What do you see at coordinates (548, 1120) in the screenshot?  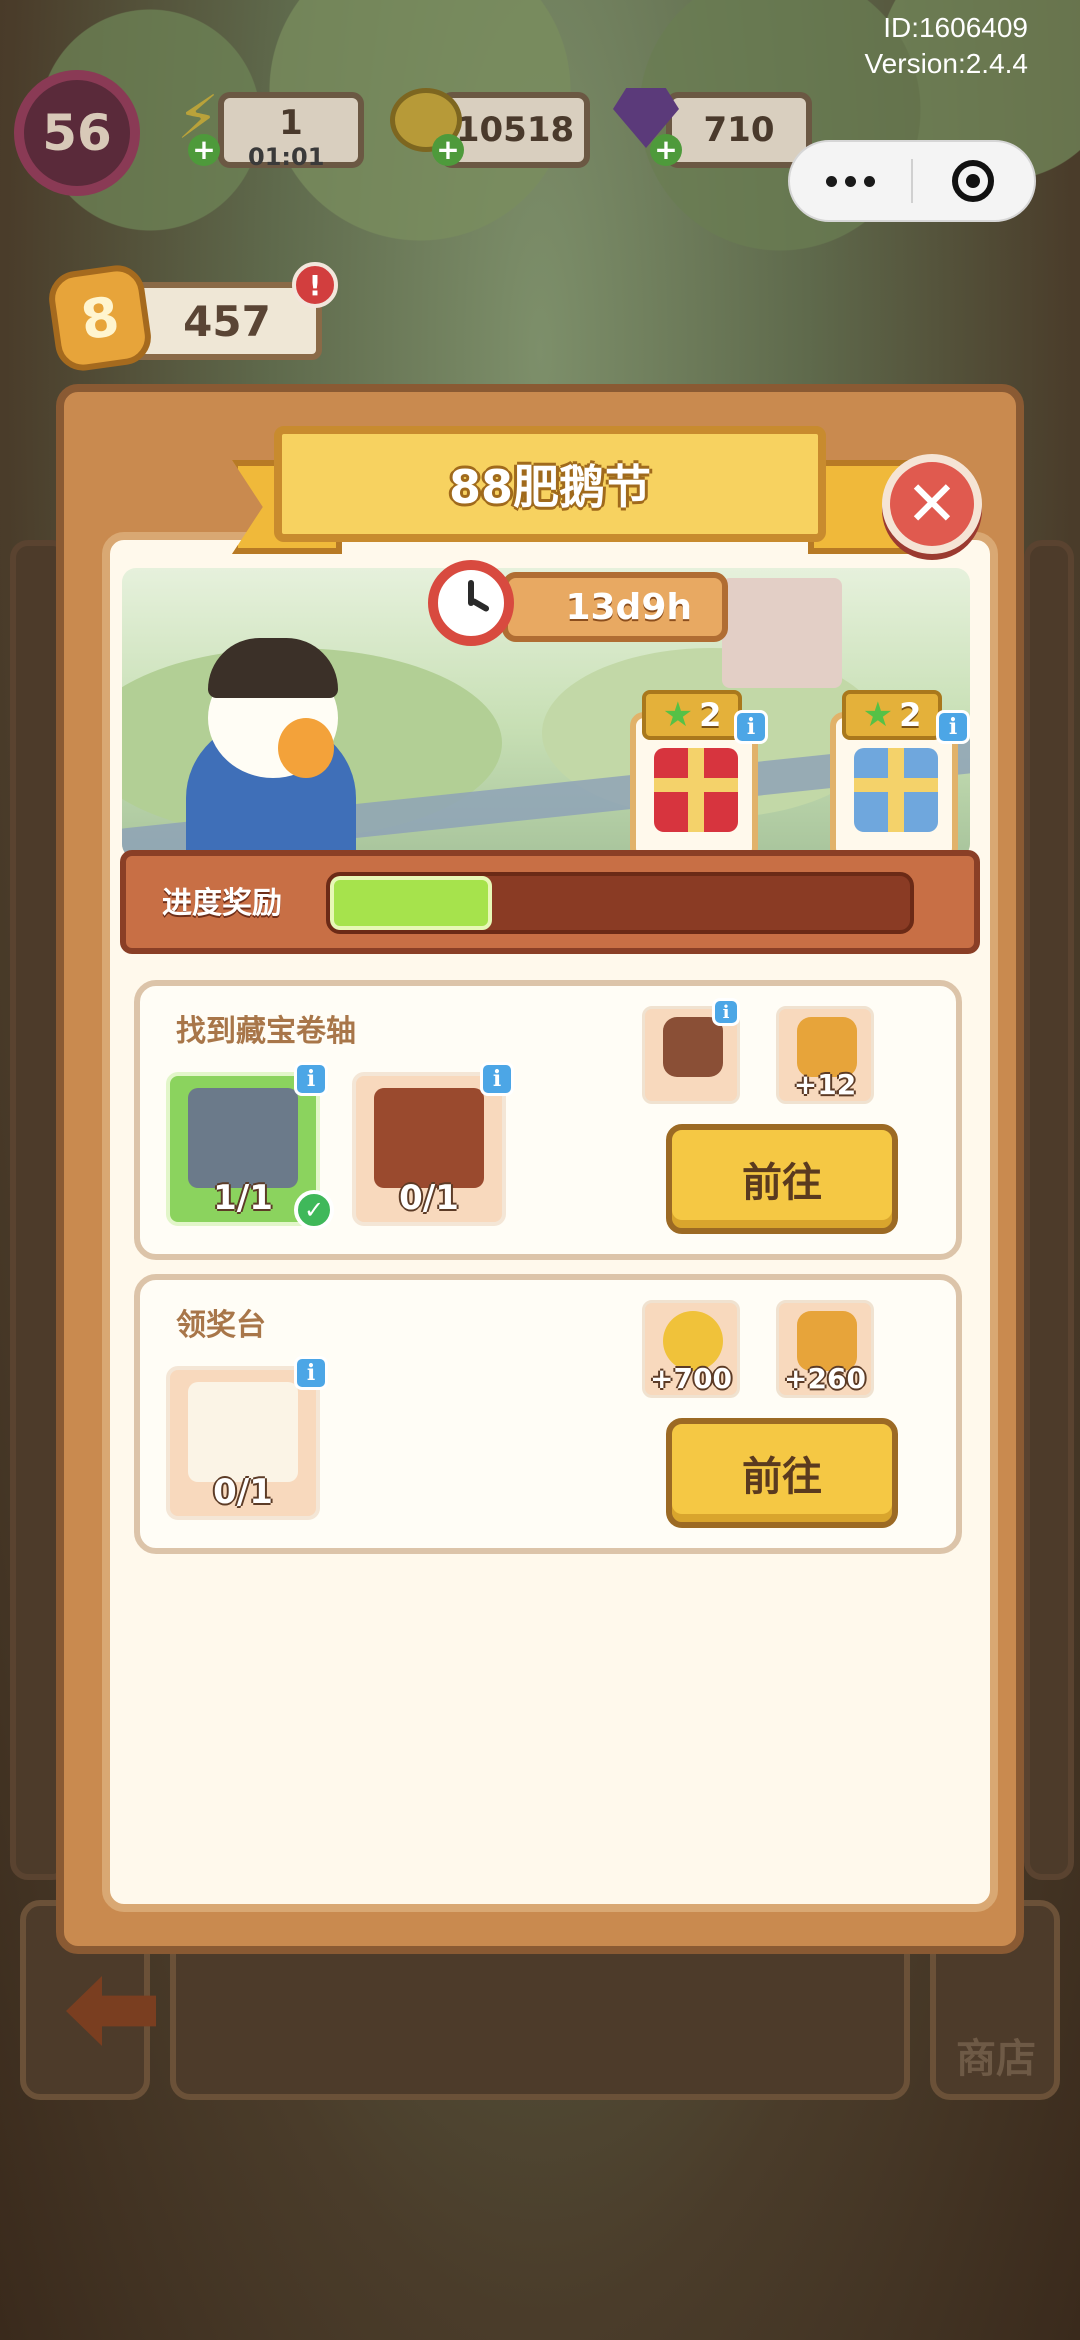 I see `task-card-find-scroll: 找到藏宝卷轴 1/1 i ✓ 0/1 i i +12 前往` at bounding box center [548, 1120].